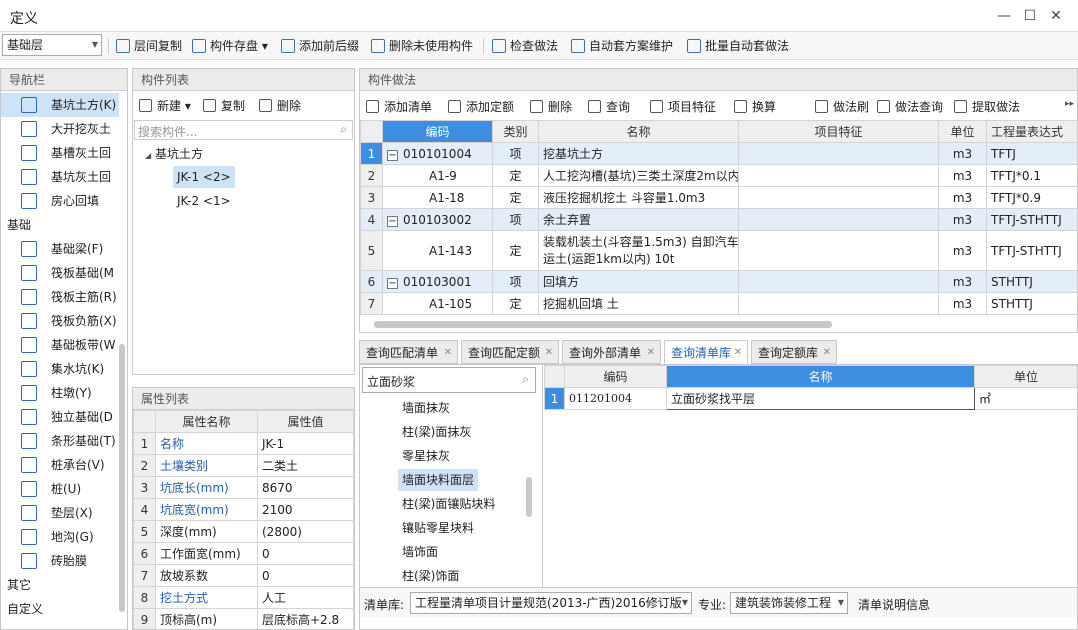 The width and height of the screenshot is (1078, 630). What do you see at coordinates (420, 552) in the screenshot?
I see `library-list-item: 墙饰面` at bounding box center [420, 552].